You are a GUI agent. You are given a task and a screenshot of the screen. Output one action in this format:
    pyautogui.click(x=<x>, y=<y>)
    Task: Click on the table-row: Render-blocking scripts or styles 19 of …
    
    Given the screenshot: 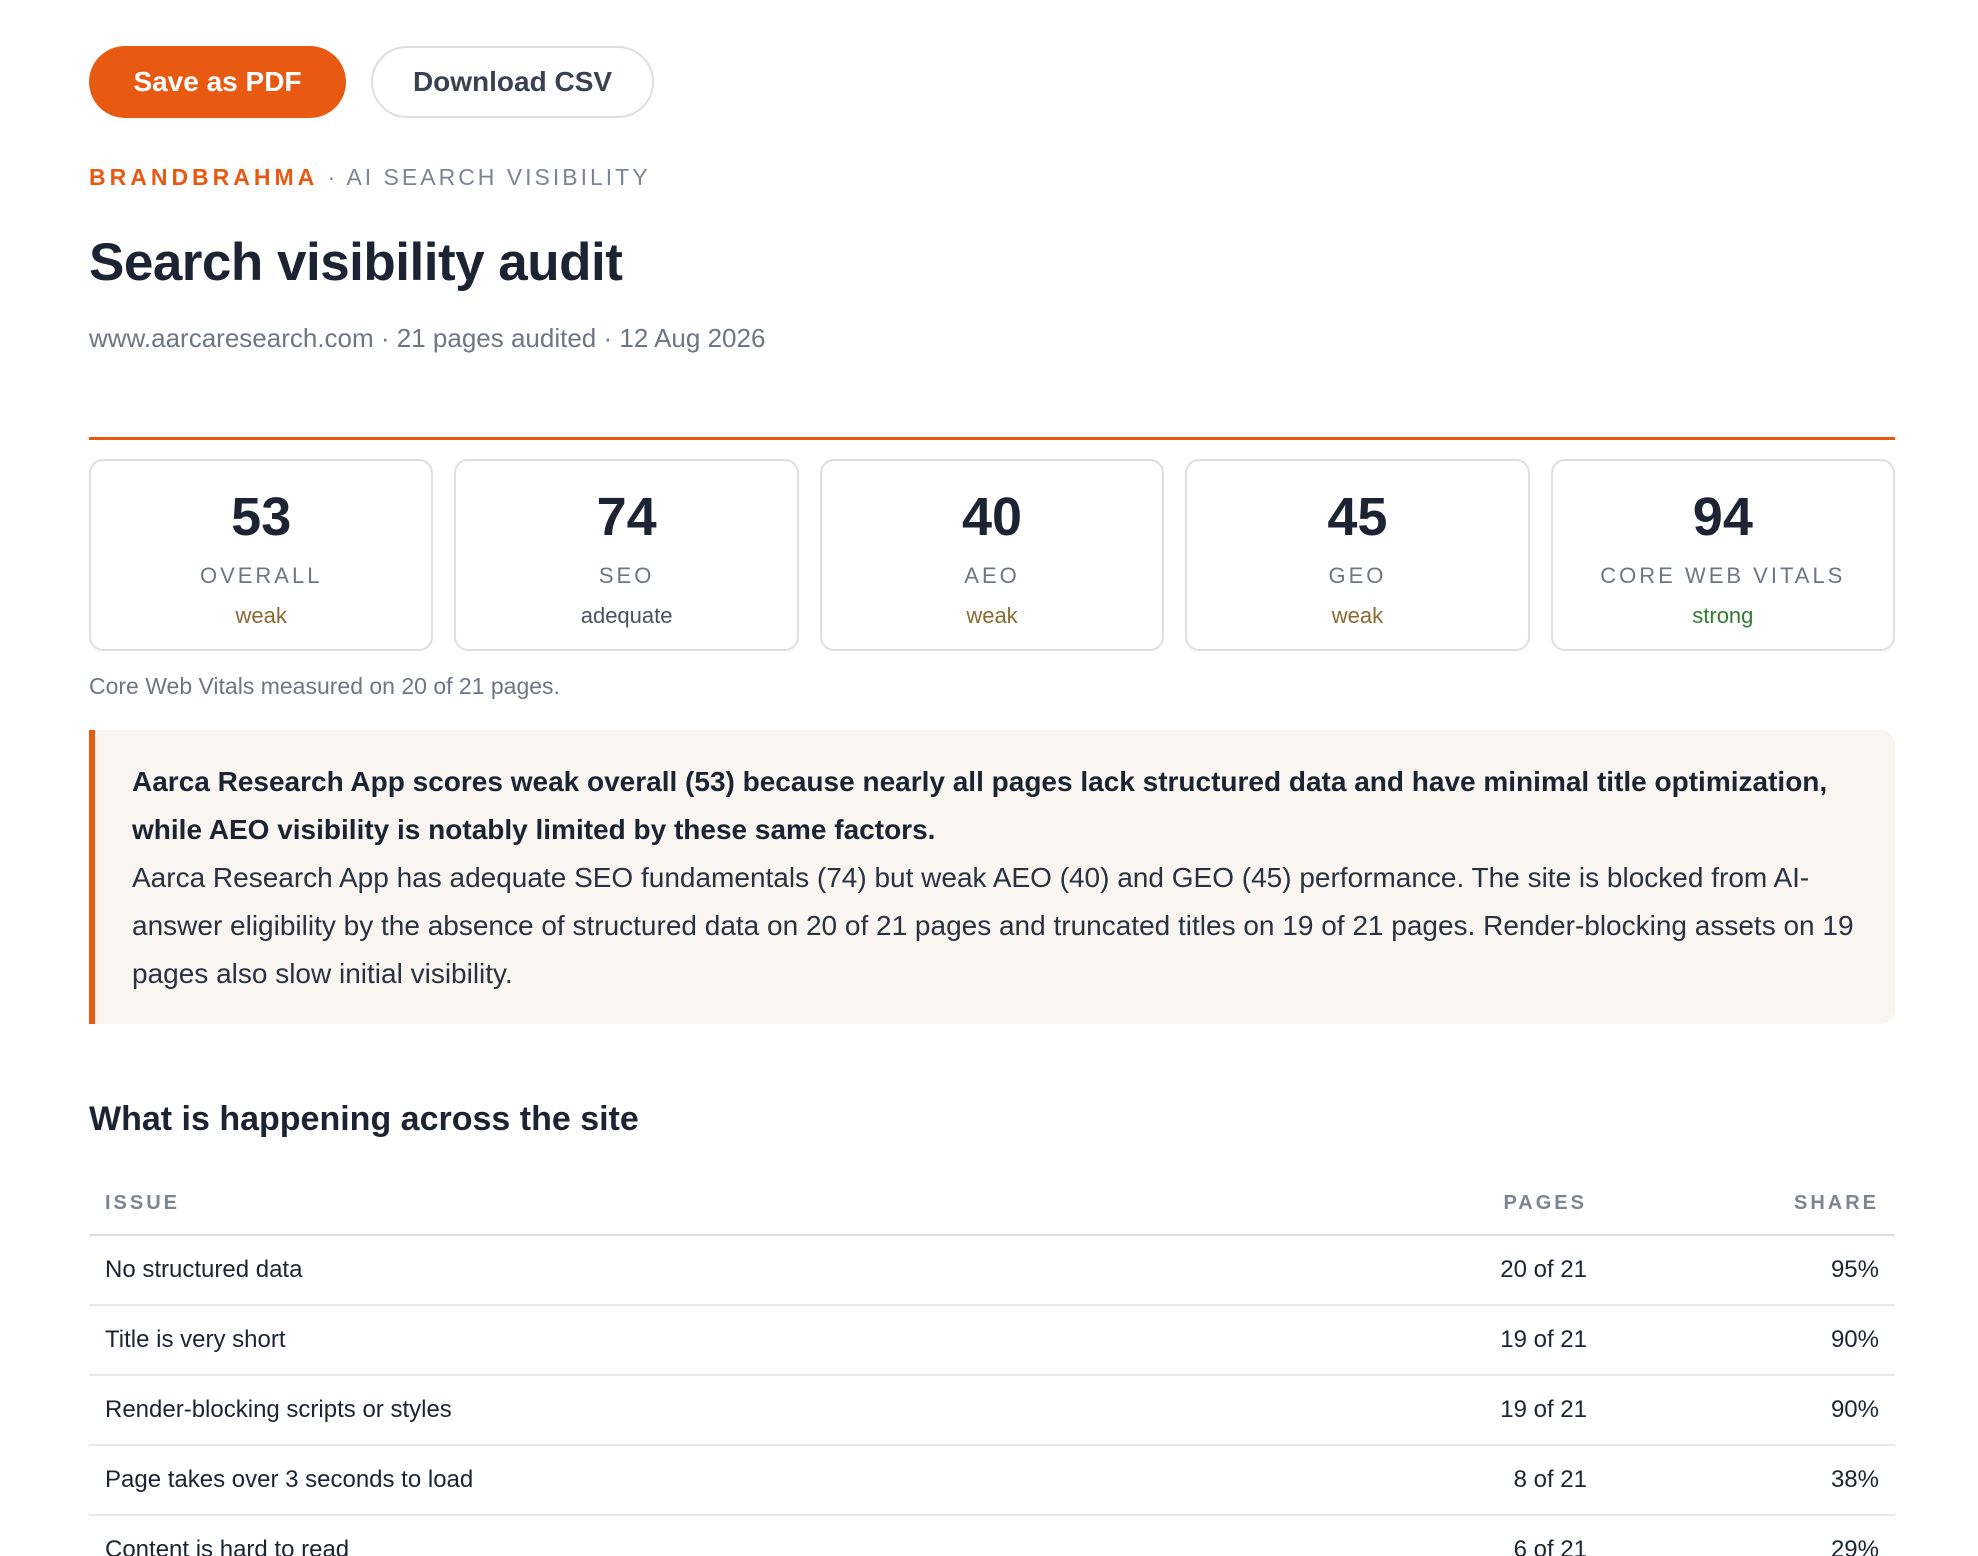 What is the action you would take?
    pyautogui.click(x=992, y=1410)
    